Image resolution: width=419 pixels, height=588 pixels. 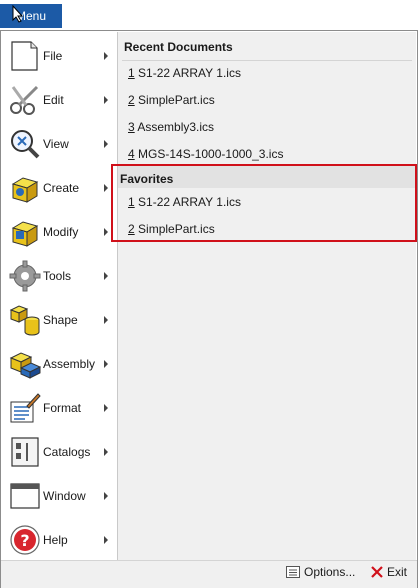 What do you see at coordinates (64, 496) in the screenshot?
I see `menu-item-label: Window` at bounding box center [64, 496].